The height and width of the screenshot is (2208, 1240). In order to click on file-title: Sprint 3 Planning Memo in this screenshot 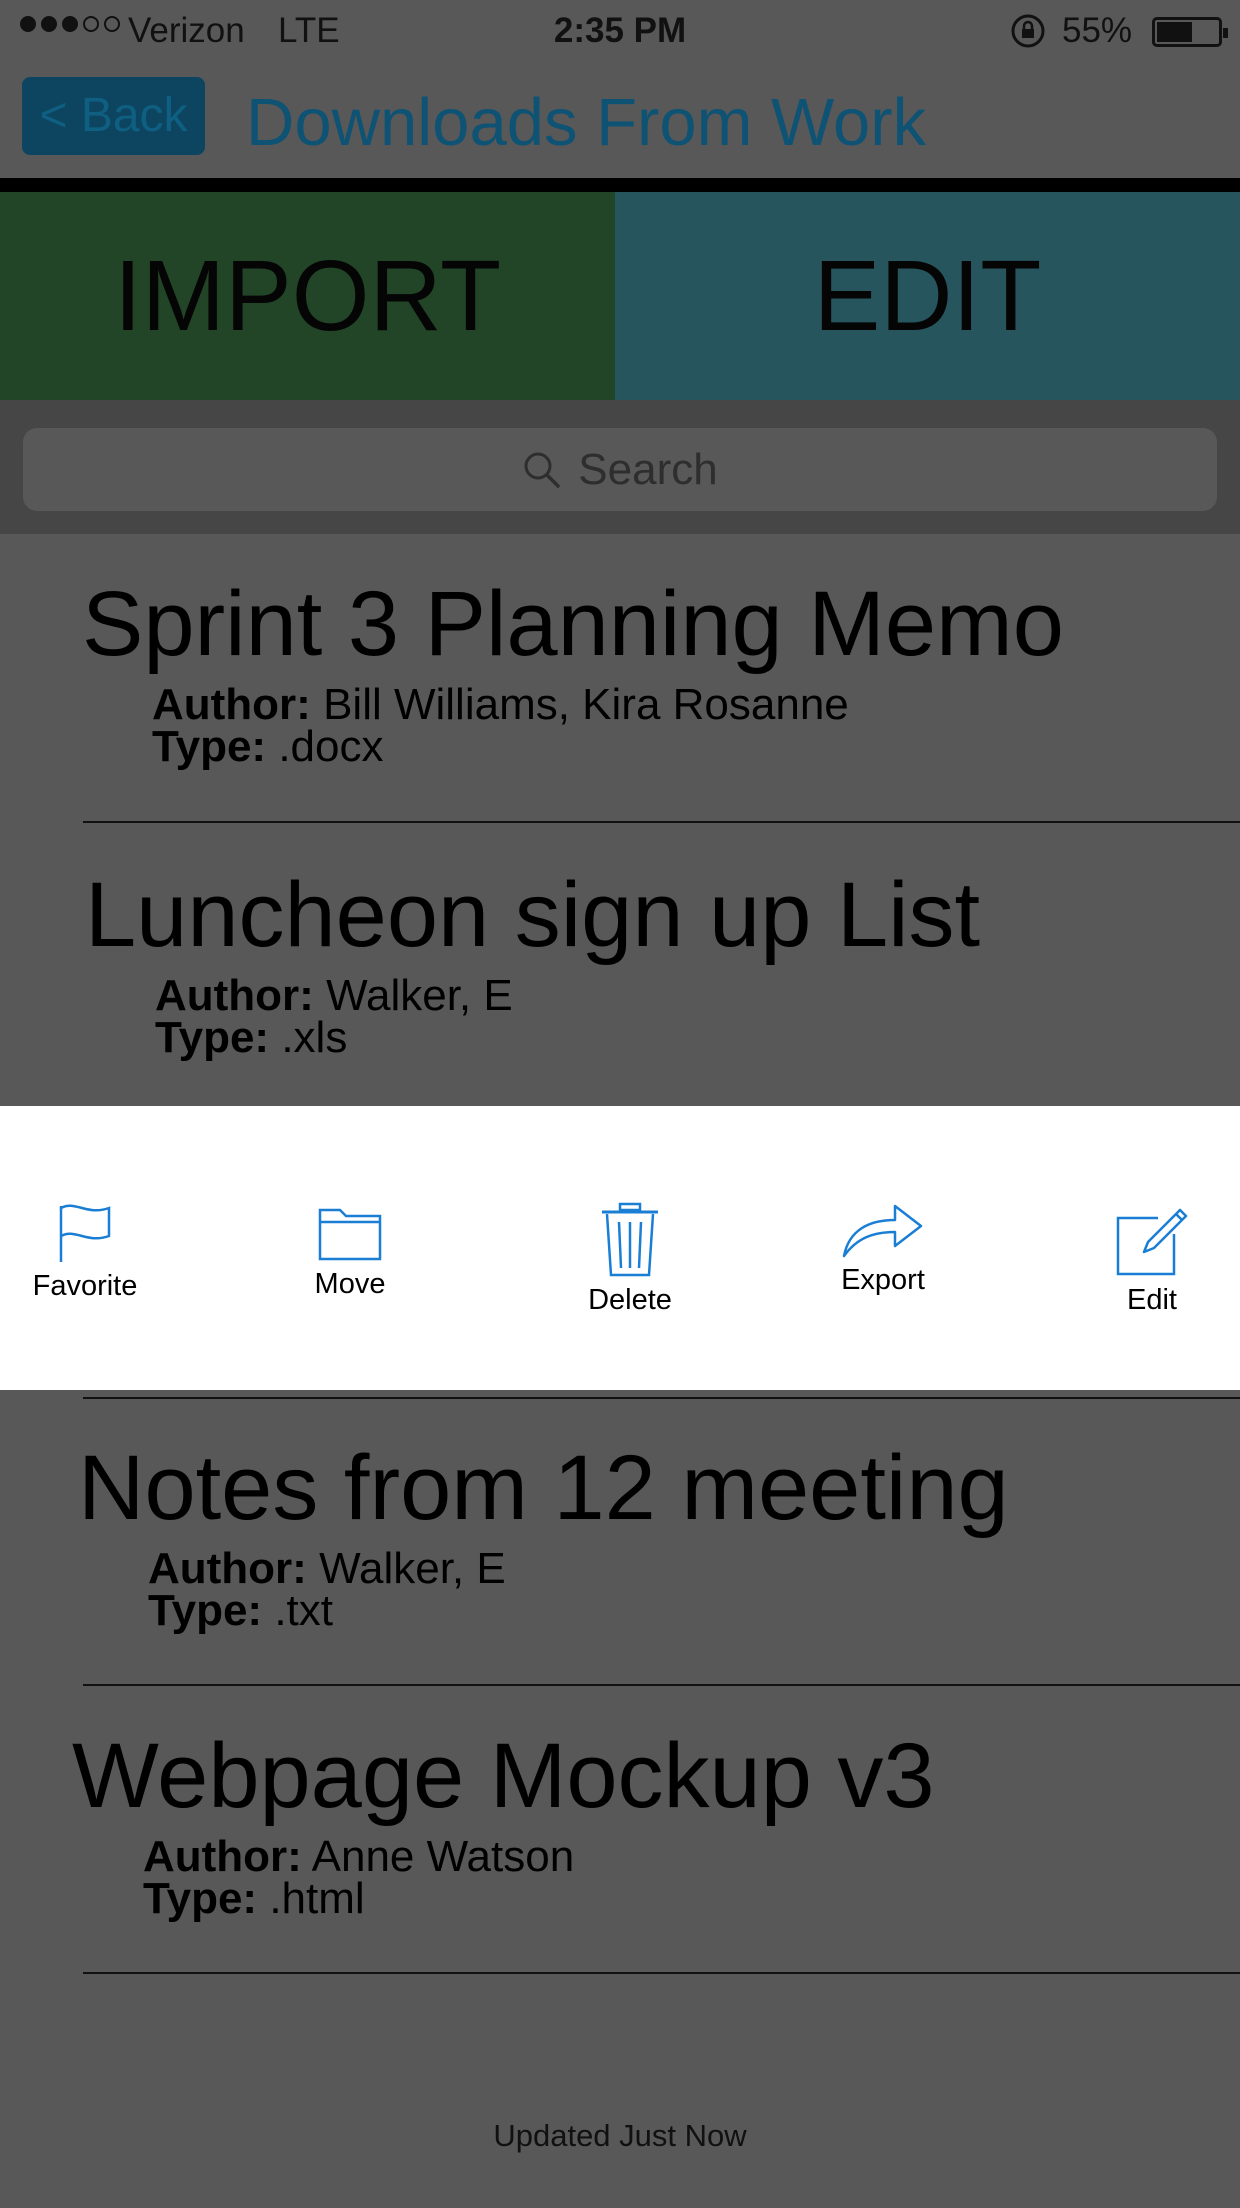, I will do `click(573, 624)`.